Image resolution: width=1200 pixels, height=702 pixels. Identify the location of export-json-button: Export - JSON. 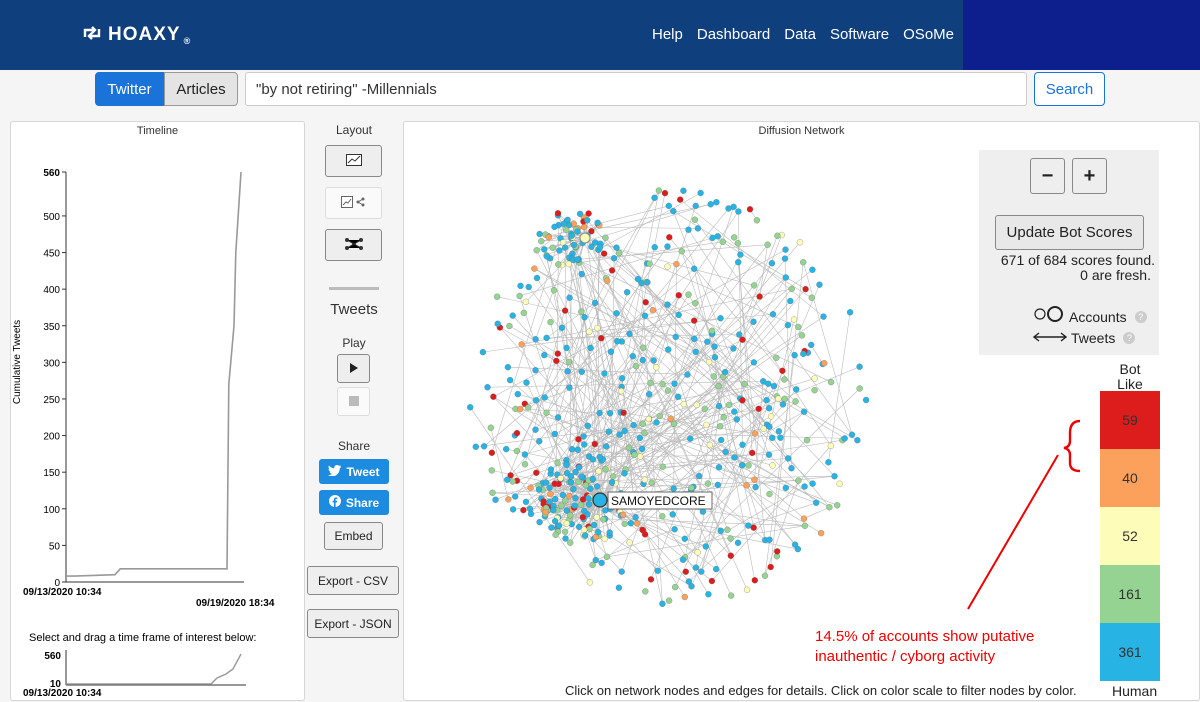
(353, 623).